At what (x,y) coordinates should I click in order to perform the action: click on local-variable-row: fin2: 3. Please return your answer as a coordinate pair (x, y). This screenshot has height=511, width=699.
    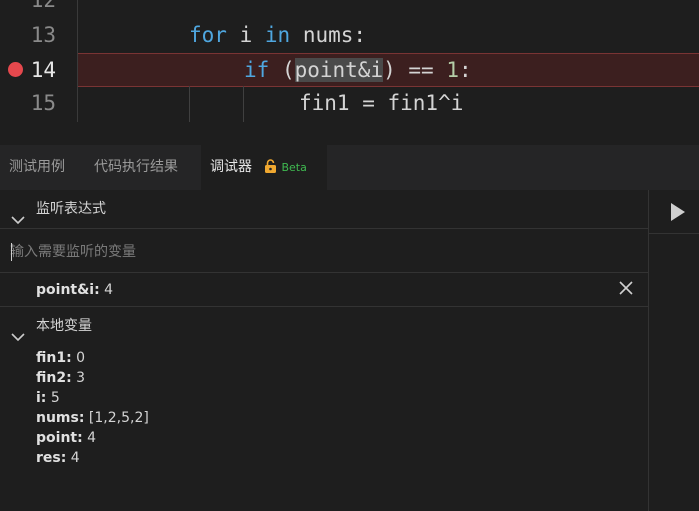
    Looking at the image, I should click on (61, 378).